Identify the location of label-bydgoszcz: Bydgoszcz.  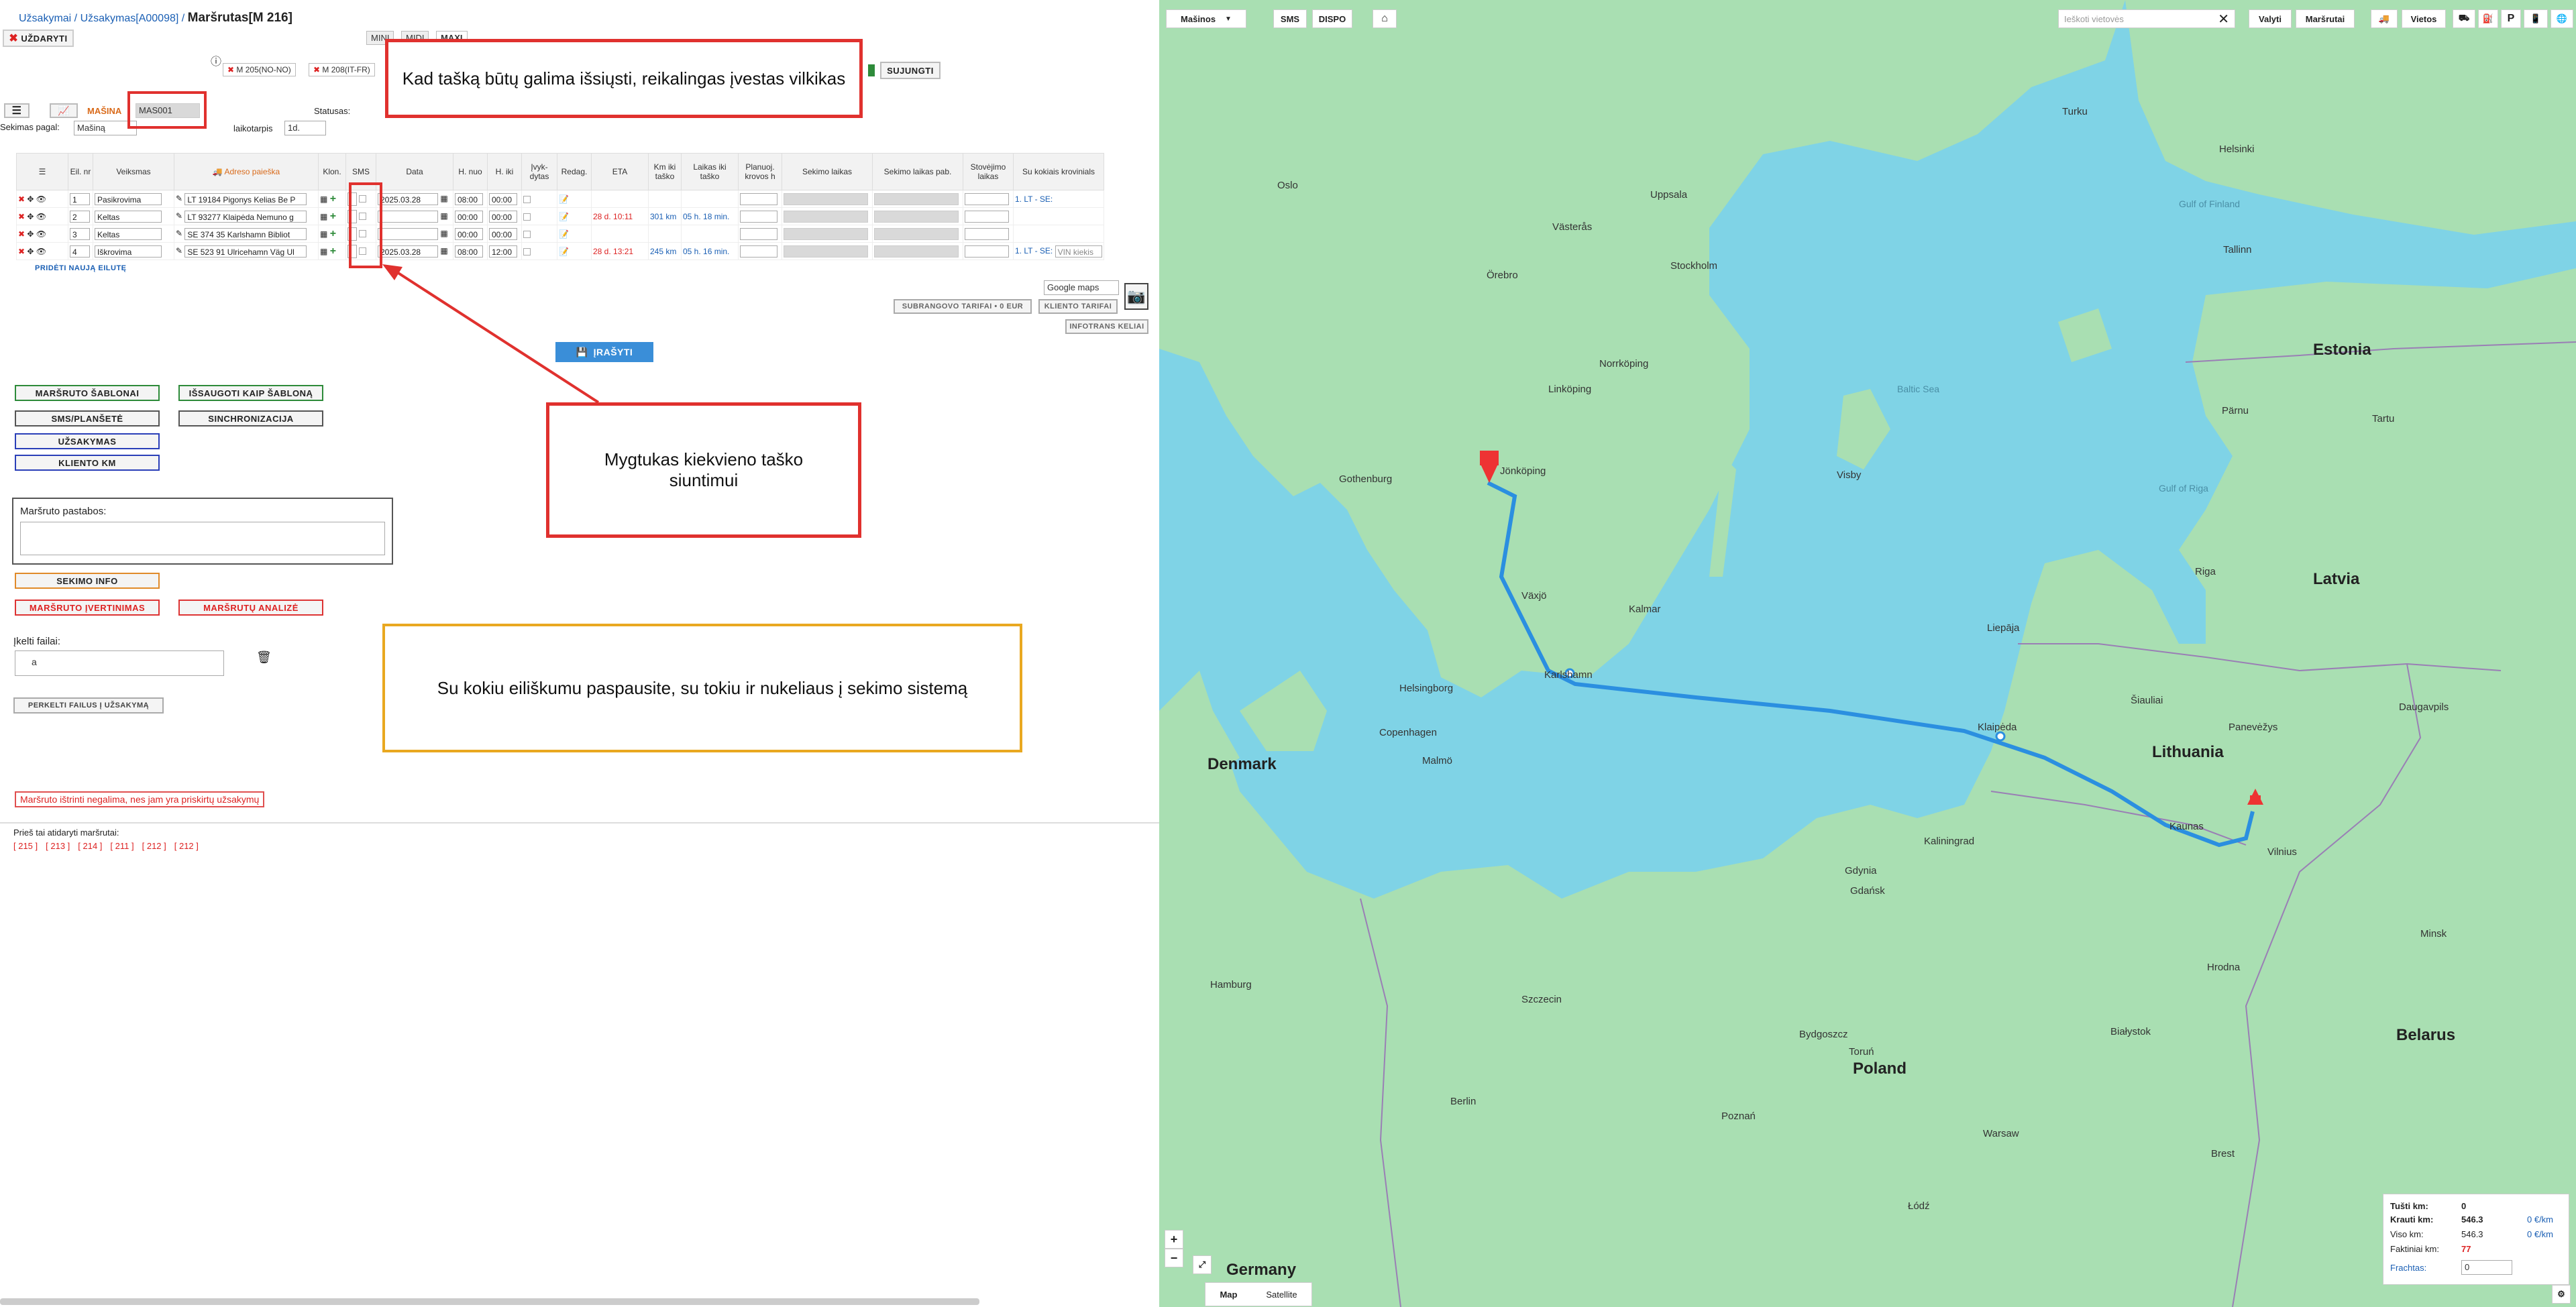
(1823, 1034).